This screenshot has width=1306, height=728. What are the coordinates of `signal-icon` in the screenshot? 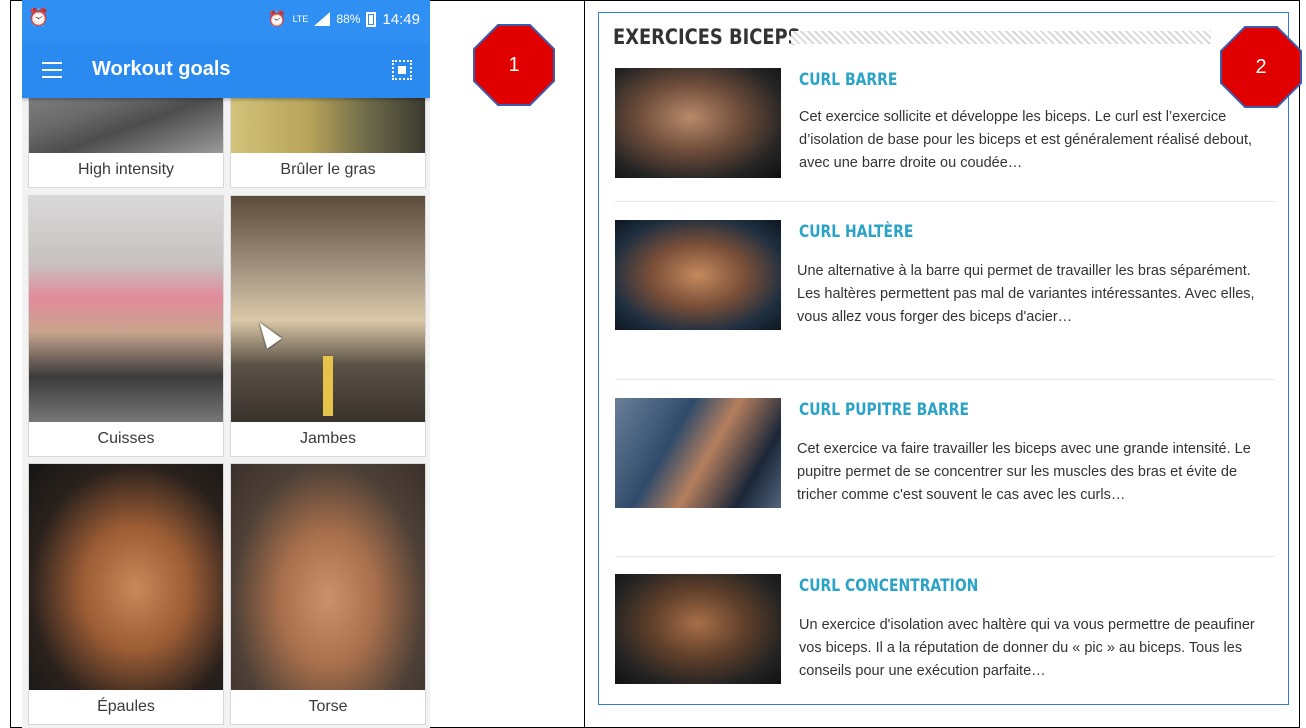 It's located at (322, 19).